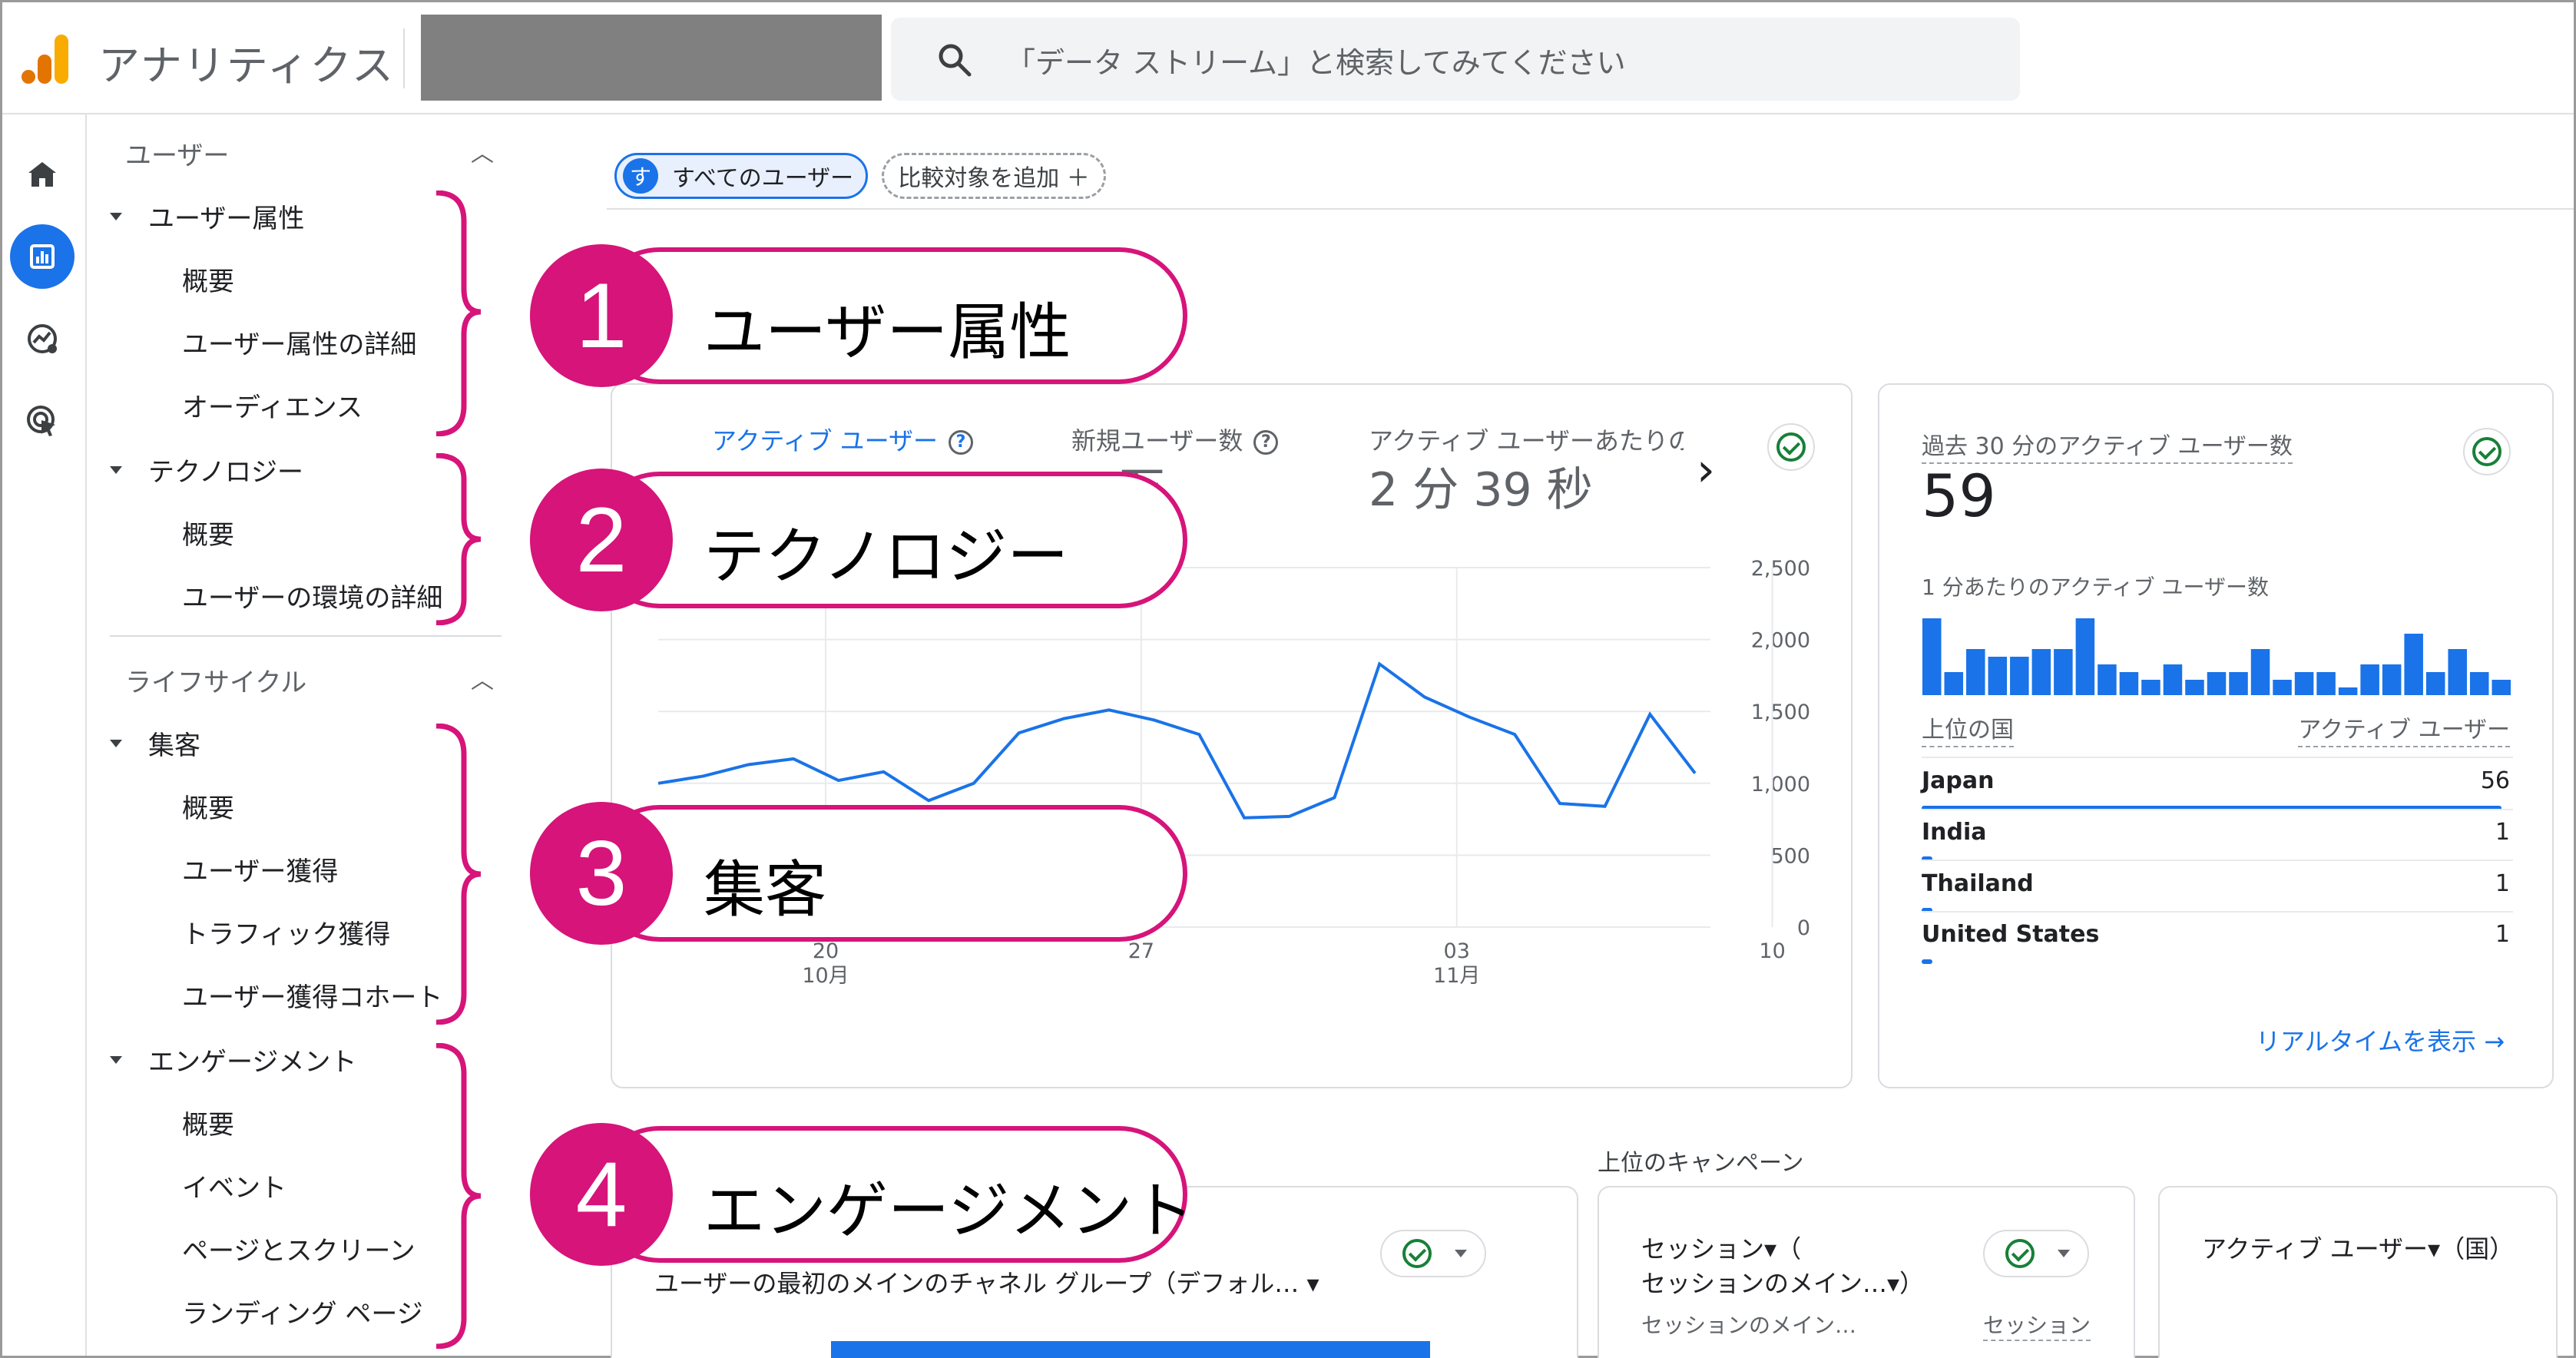 This screenshot has width=2576, height=1358. I want to click on caret-down-icon, so click(116, 470).